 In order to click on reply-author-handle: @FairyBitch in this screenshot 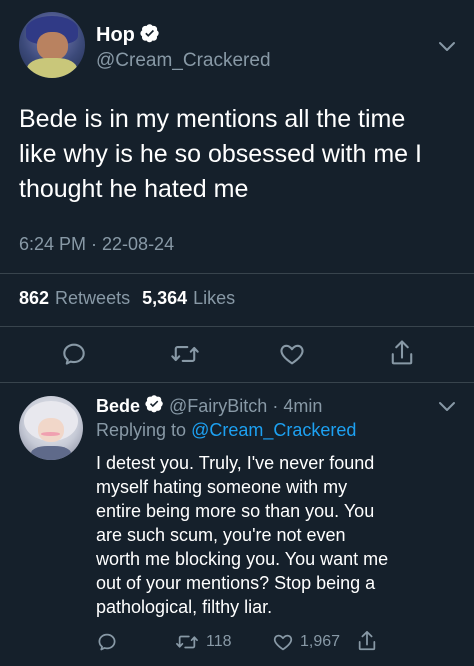, I will do `click(218, 405)`.